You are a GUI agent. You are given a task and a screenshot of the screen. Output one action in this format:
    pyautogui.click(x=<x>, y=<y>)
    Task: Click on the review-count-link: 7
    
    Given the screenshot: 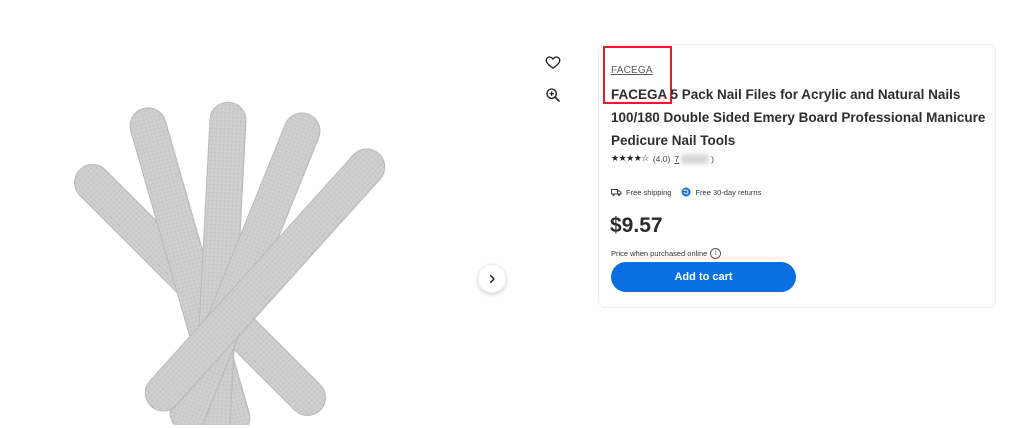 What is the action you would take?
    pyautogui.click(x=676, y=159)
    